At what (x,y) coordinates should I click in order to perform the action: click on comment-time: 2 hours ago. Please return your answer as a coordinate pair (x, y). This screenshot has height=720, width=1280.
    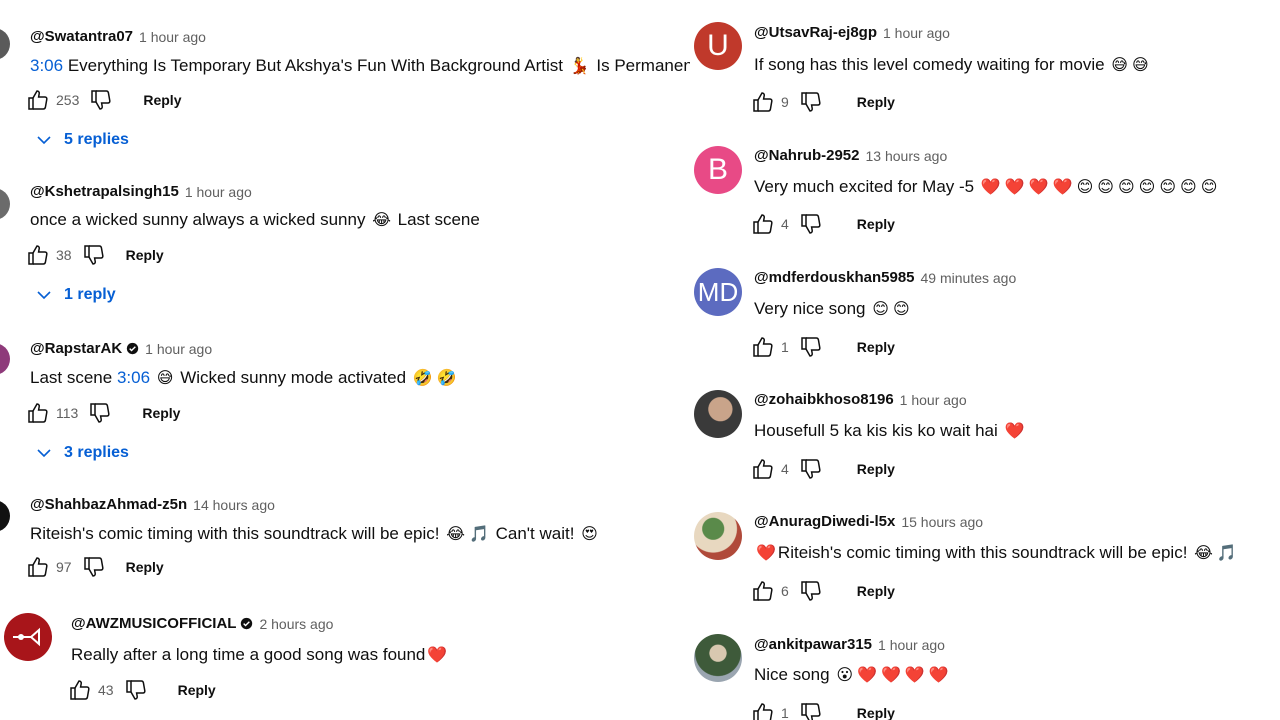
    Looking at the image, I should click on (296, 624).